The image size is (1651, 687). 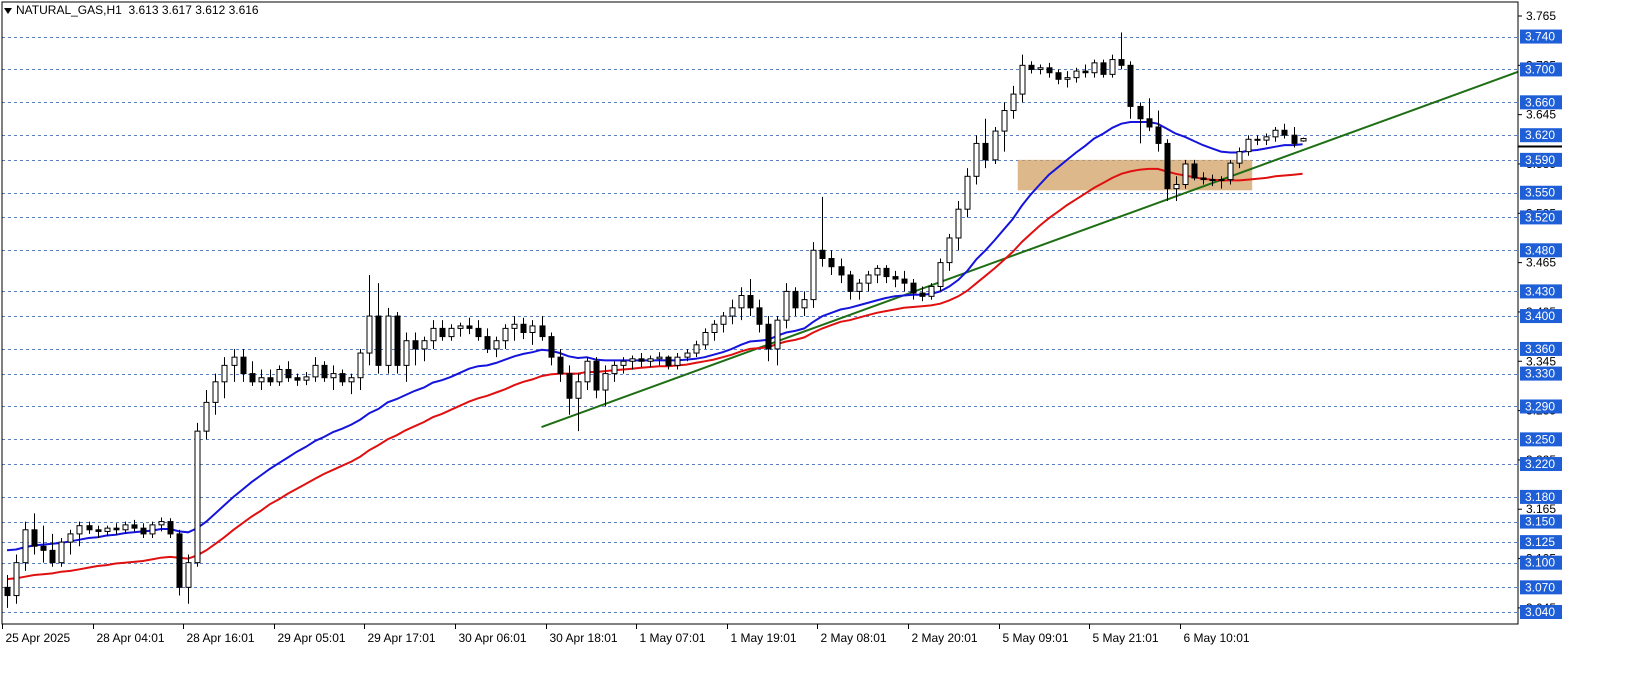 What do you see at coordinates (1541, 612) in the screenshot?
I see `level-price-tag: 3.040` at bounding box center [1541, 612].